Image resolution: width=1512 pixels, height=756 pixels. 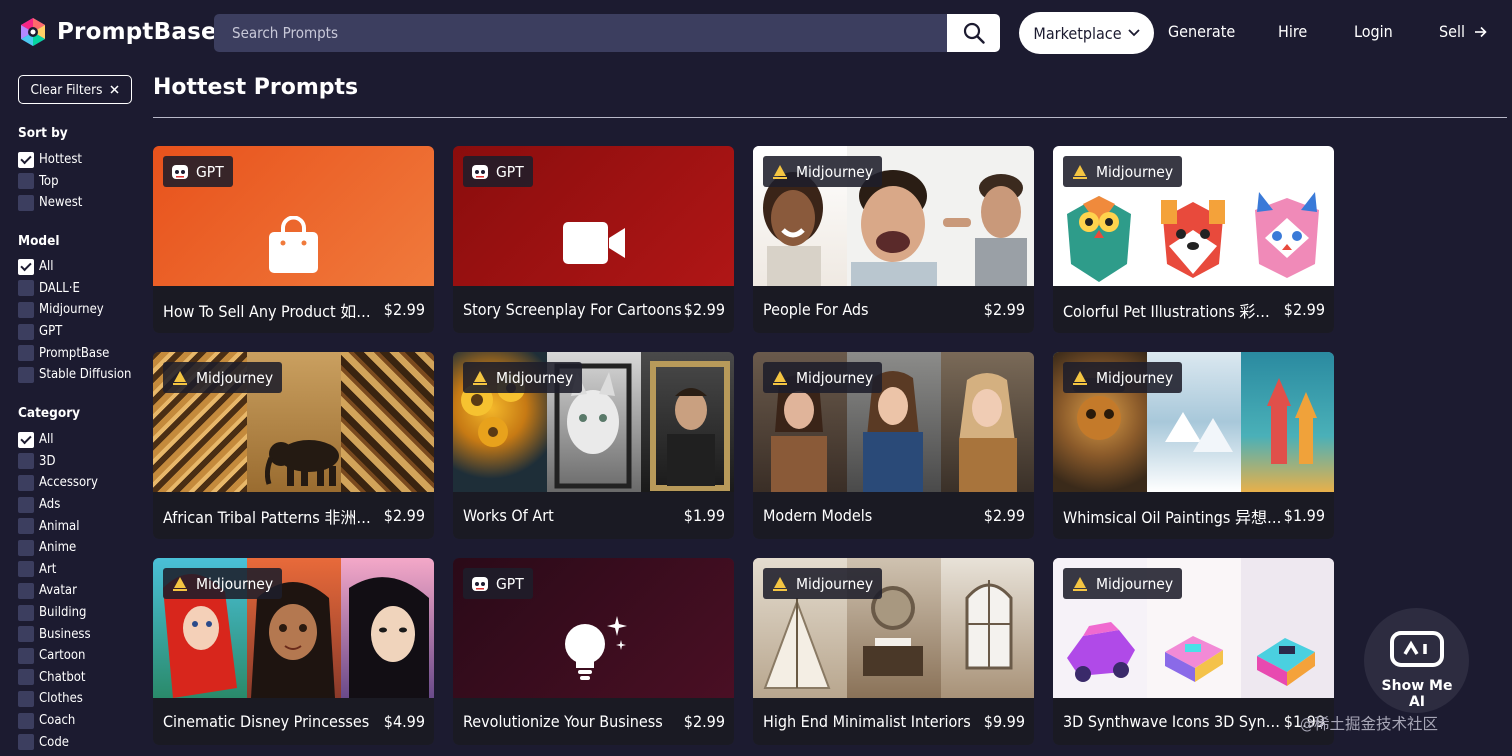 I want to click on prompt-title: How To Sell Any Product 如何卖出任何产品, so click(x=272, y=311).